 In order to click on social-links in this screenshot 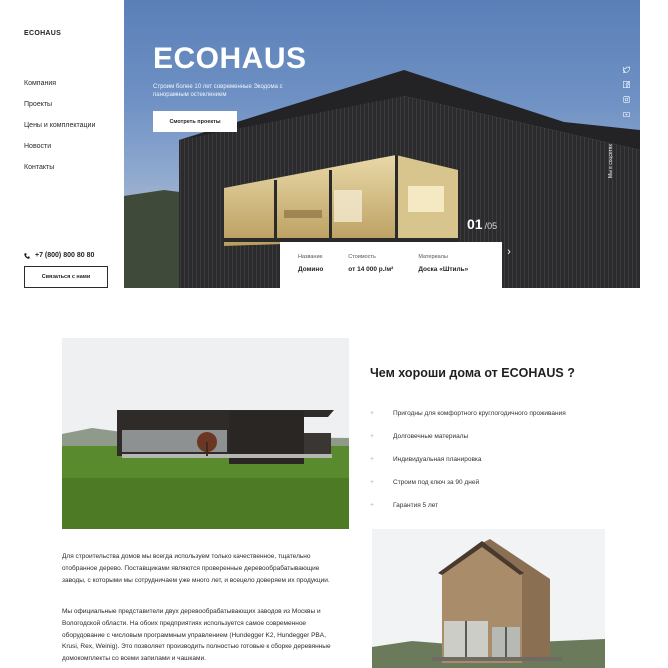, I will do `click(626, 92)`.